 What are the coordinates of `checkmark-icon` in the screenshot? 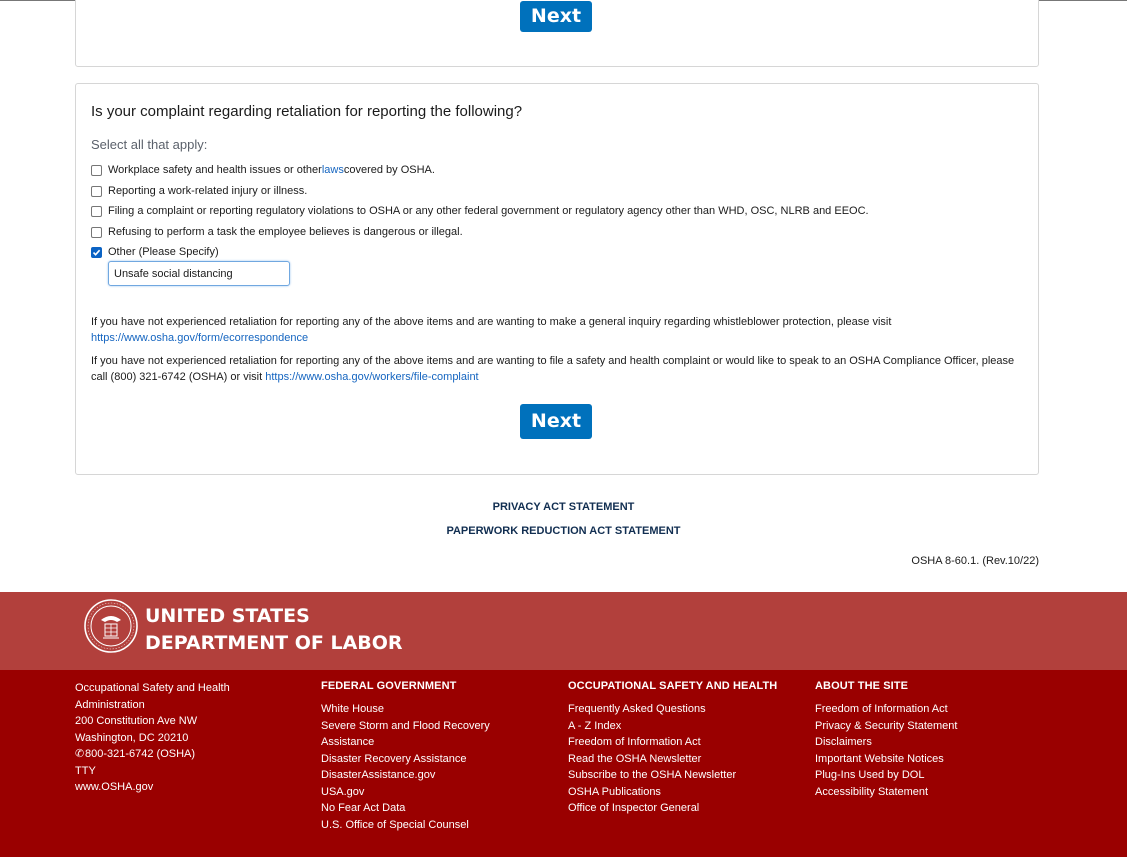 It's located at (96, 252).